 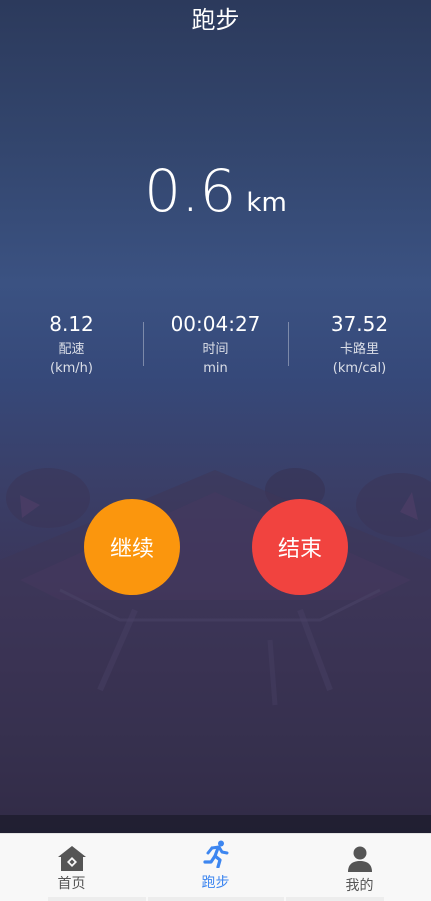 I want to click on page-title: 跑步, so click(x=215, y=20).